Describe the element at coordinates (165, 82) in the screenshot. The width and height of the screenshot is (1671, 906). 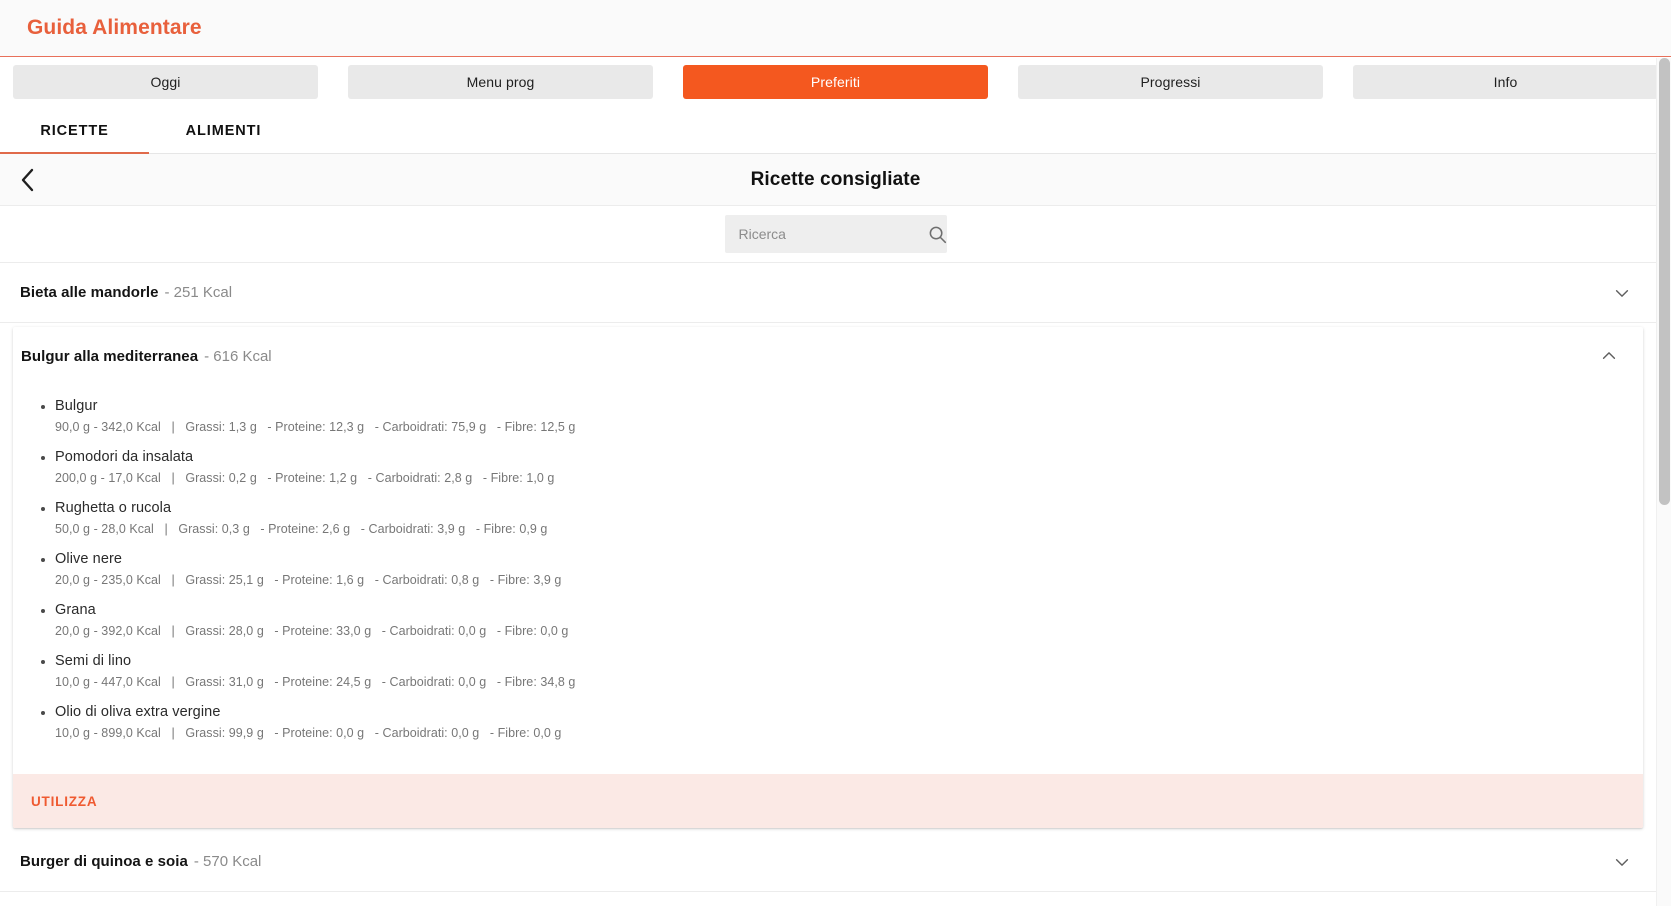
I see `nav-button-oggi: Oggi` at that location.